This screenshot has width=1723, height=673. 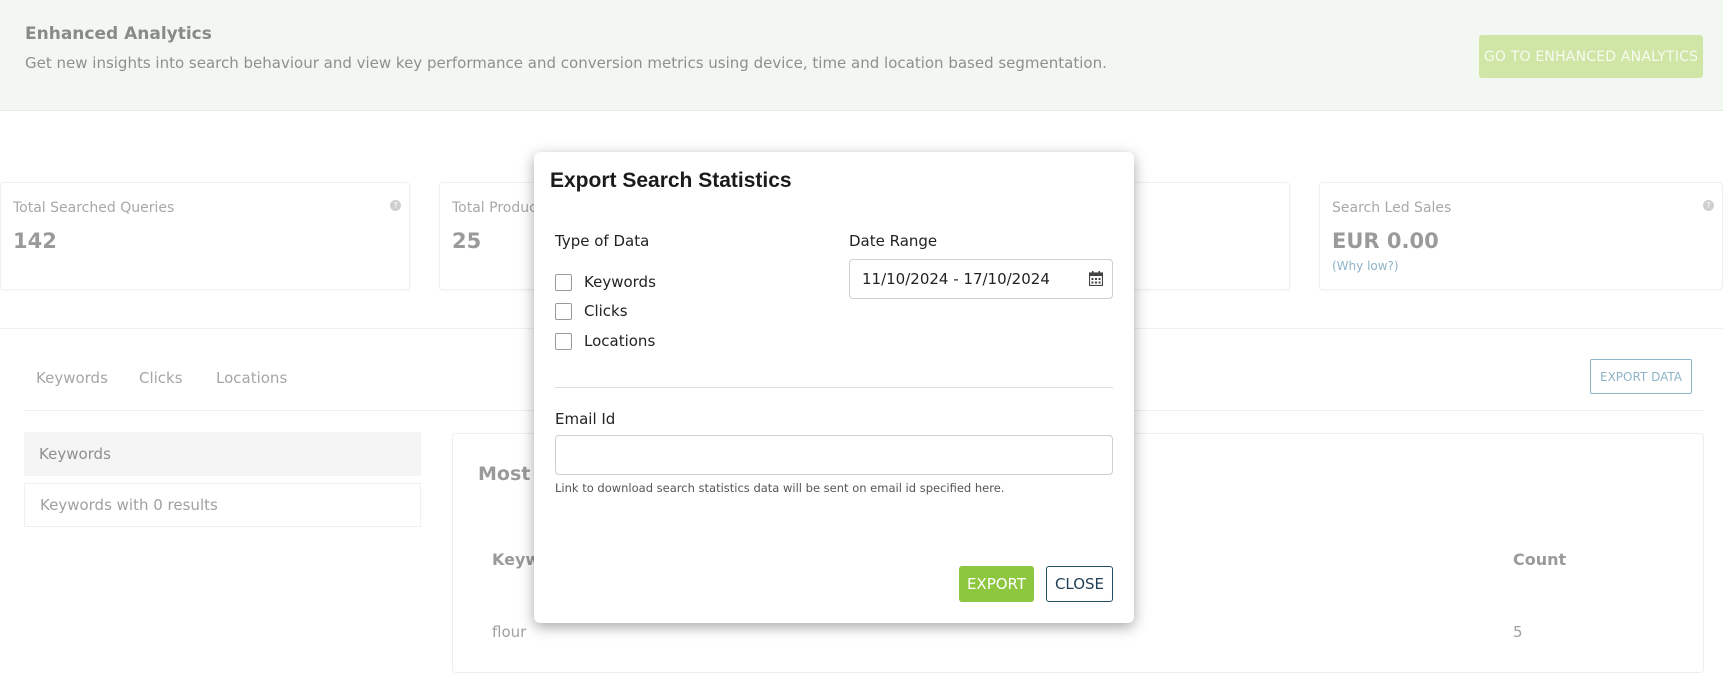 What do you see at coordinates (563, 311) in the screenshot?
I see `clicks-checkbox` at bounding box center [563, 311].